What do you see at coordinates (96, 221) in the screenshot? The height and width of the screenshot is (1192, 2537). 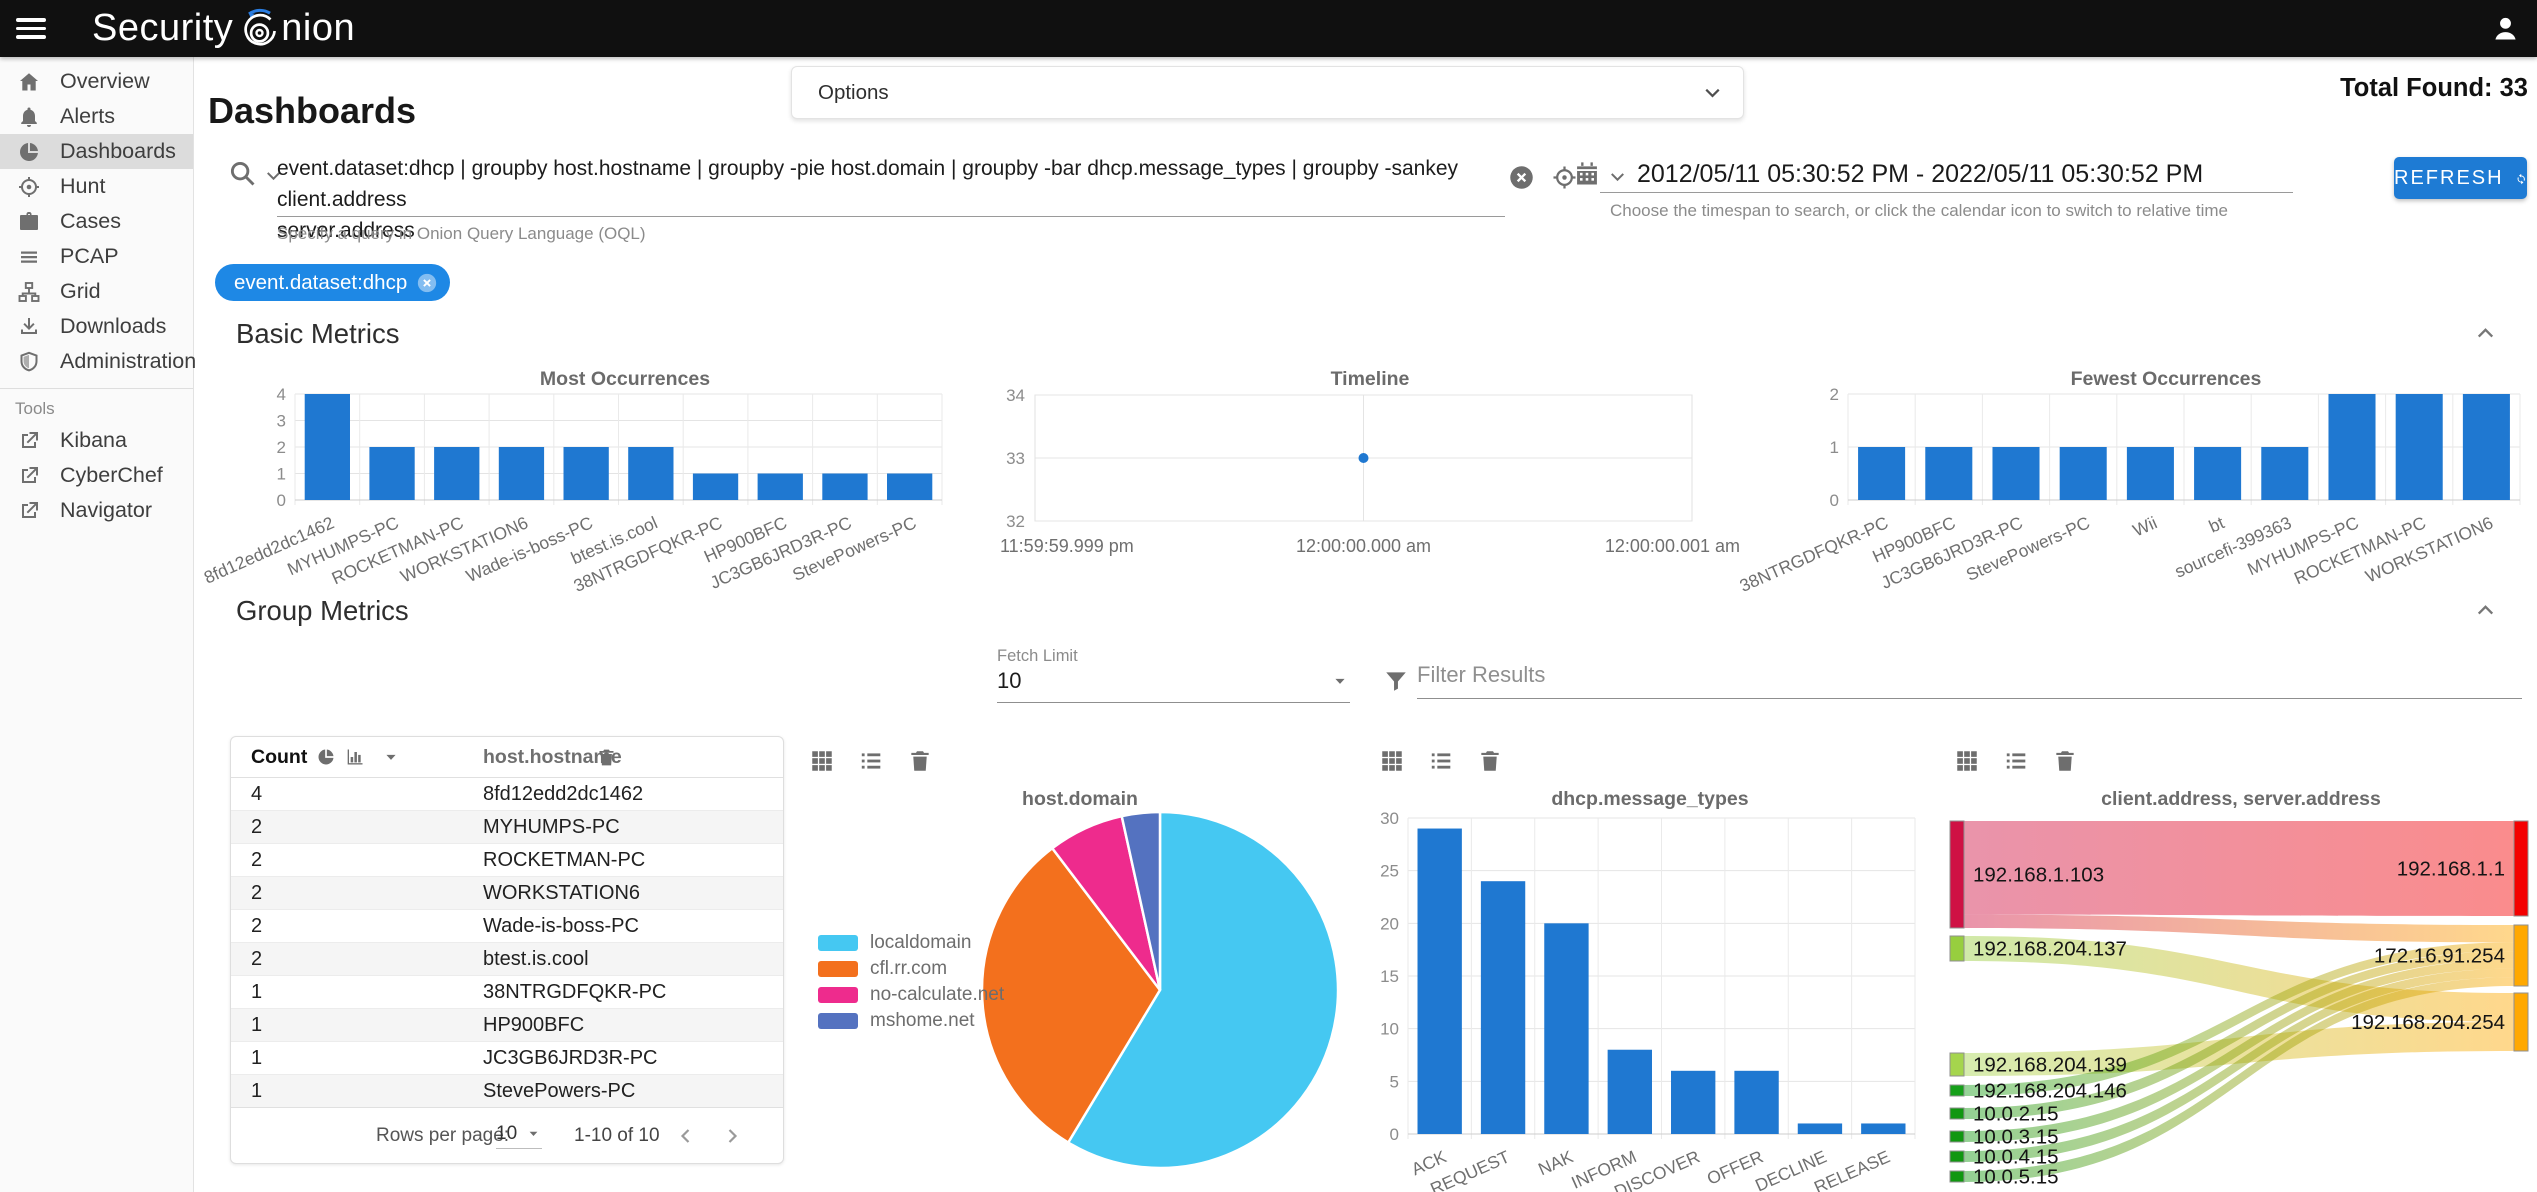 I see `sidebar-item-cases: Cases` at bounding box center [96, 221].